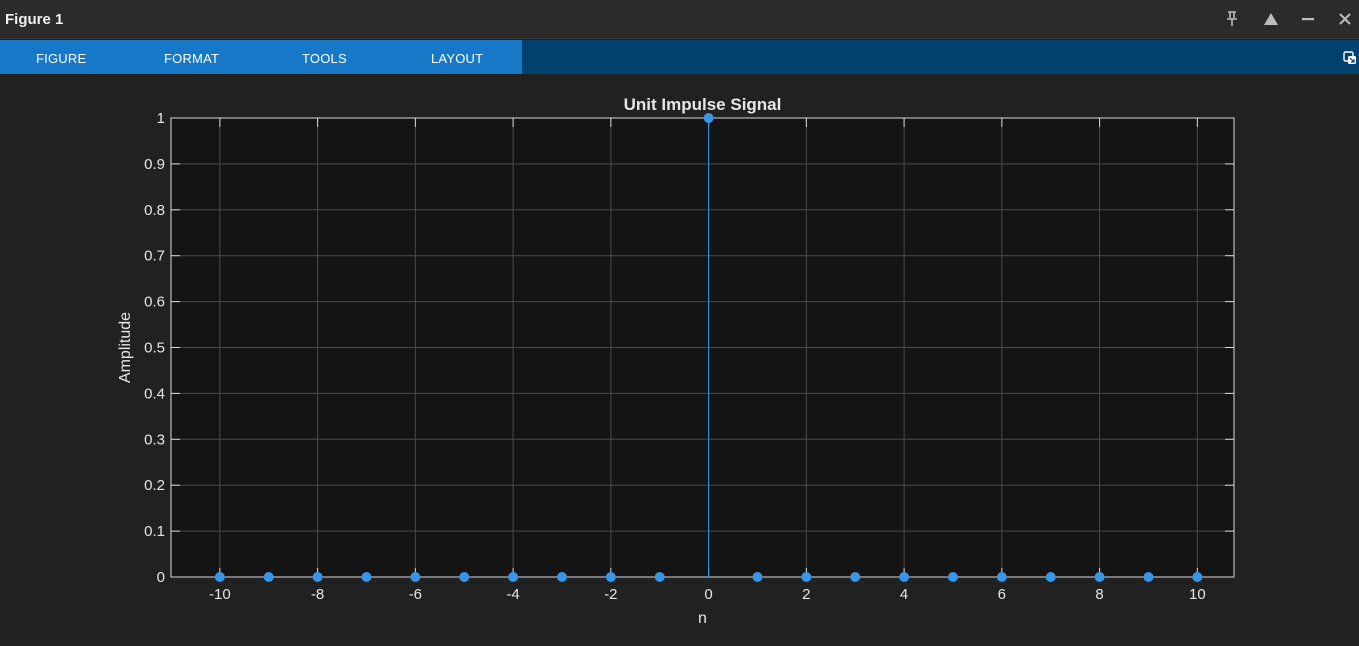 This screenshot has height=646, width=1359. What do you see at coordinates (191, 58) in the screenshot?
I see `tab-format: FORMAT` at bounding box center [191, 58].